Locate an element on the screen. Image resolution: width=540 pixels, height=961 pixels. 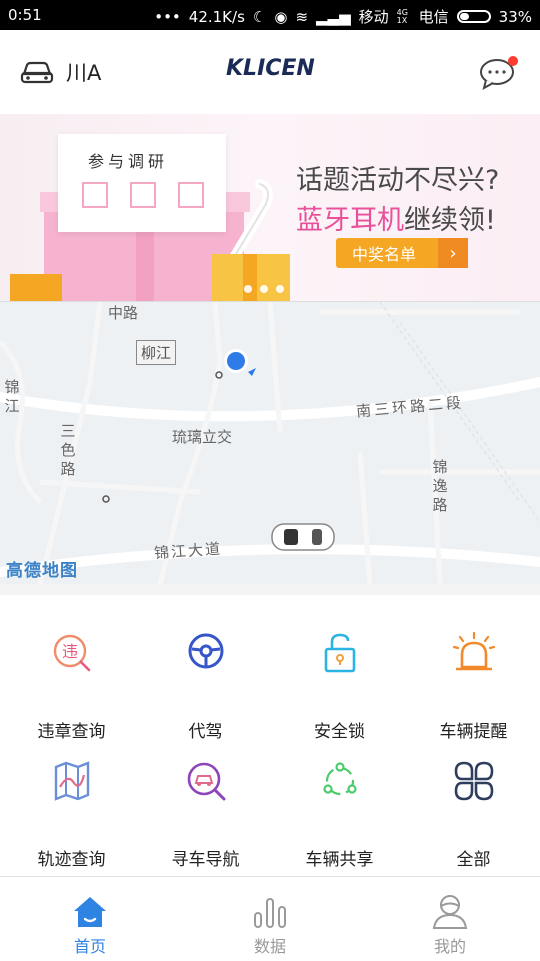
divider is located at coordinates (270, 589).